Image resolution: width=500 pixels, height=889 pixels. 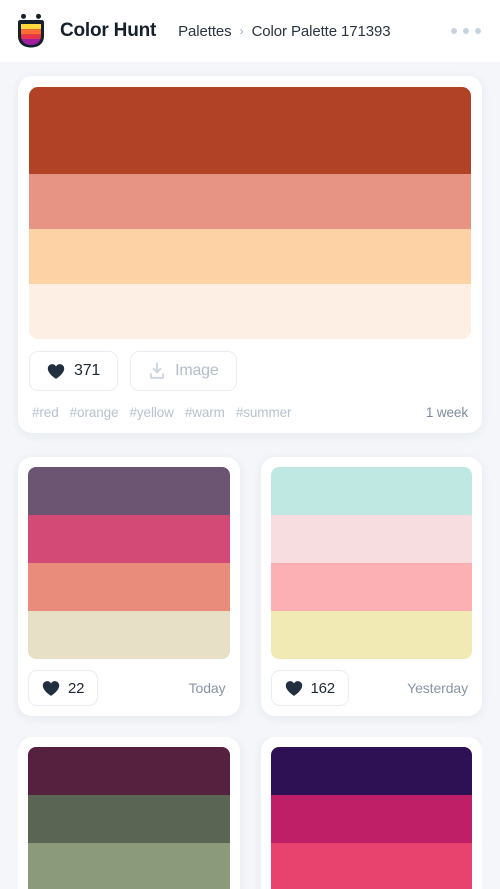 I want to click on tag-item: #orange, so click(x=94, y=412).